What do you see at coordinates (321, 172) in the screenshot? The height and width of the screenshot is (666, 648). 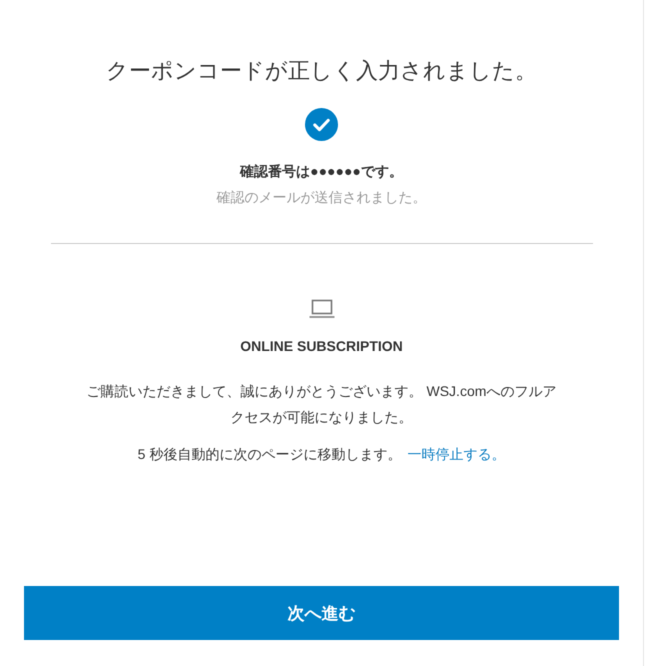 I see `confirmation-number: 確認番号は●●●●●●です。` at bounding box center [321, 172].